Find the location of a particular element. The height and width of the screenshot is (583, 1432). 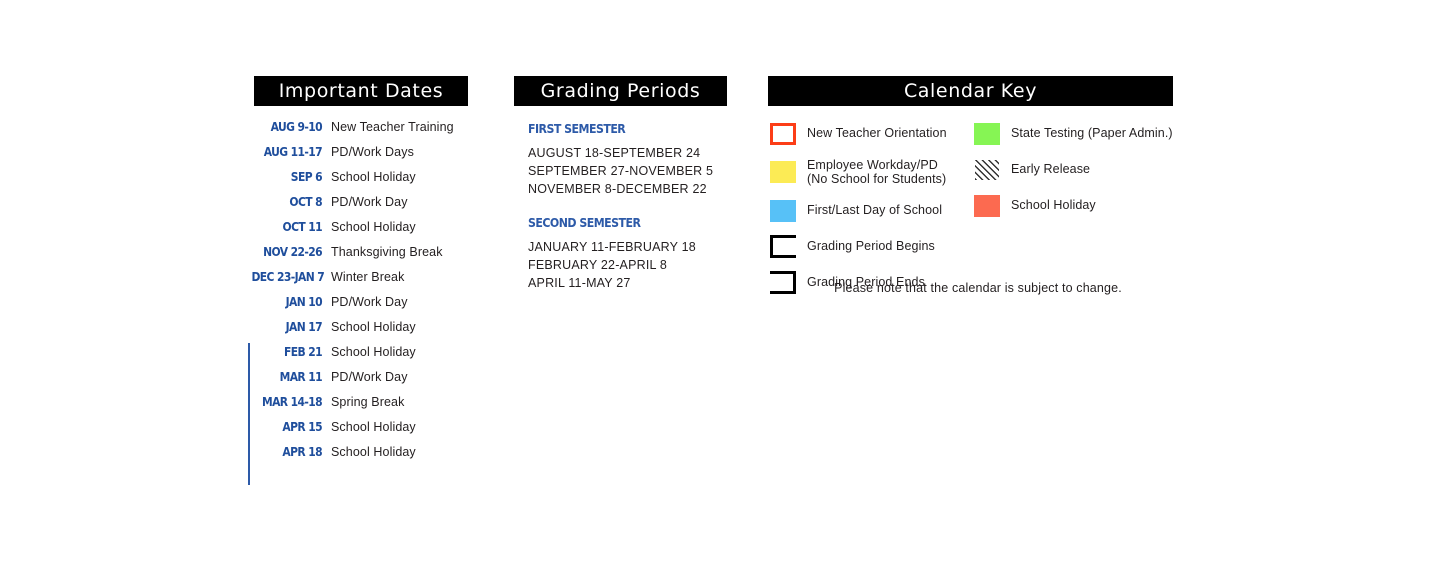

grading-period-range: SEPTEMBER 27-NOVEMBER 5 is located at coordinates (621, 171).